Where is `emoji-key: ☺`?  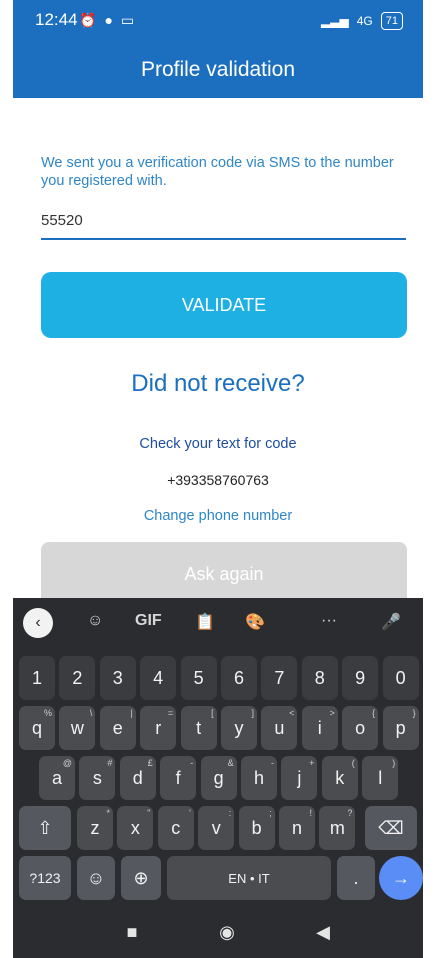 emoji-key: ☺ is located at coordinates (96, 878).